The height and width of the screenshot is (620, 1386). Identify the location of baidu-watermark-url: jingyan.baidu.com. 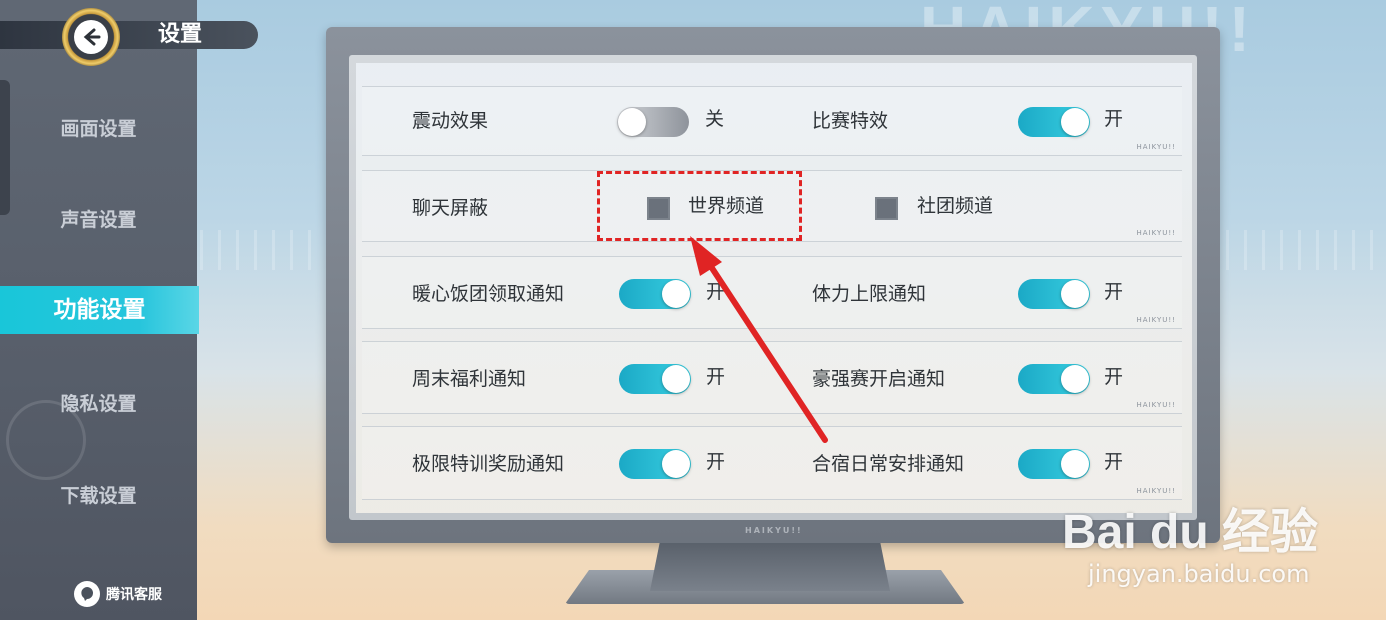
(1199, 574).